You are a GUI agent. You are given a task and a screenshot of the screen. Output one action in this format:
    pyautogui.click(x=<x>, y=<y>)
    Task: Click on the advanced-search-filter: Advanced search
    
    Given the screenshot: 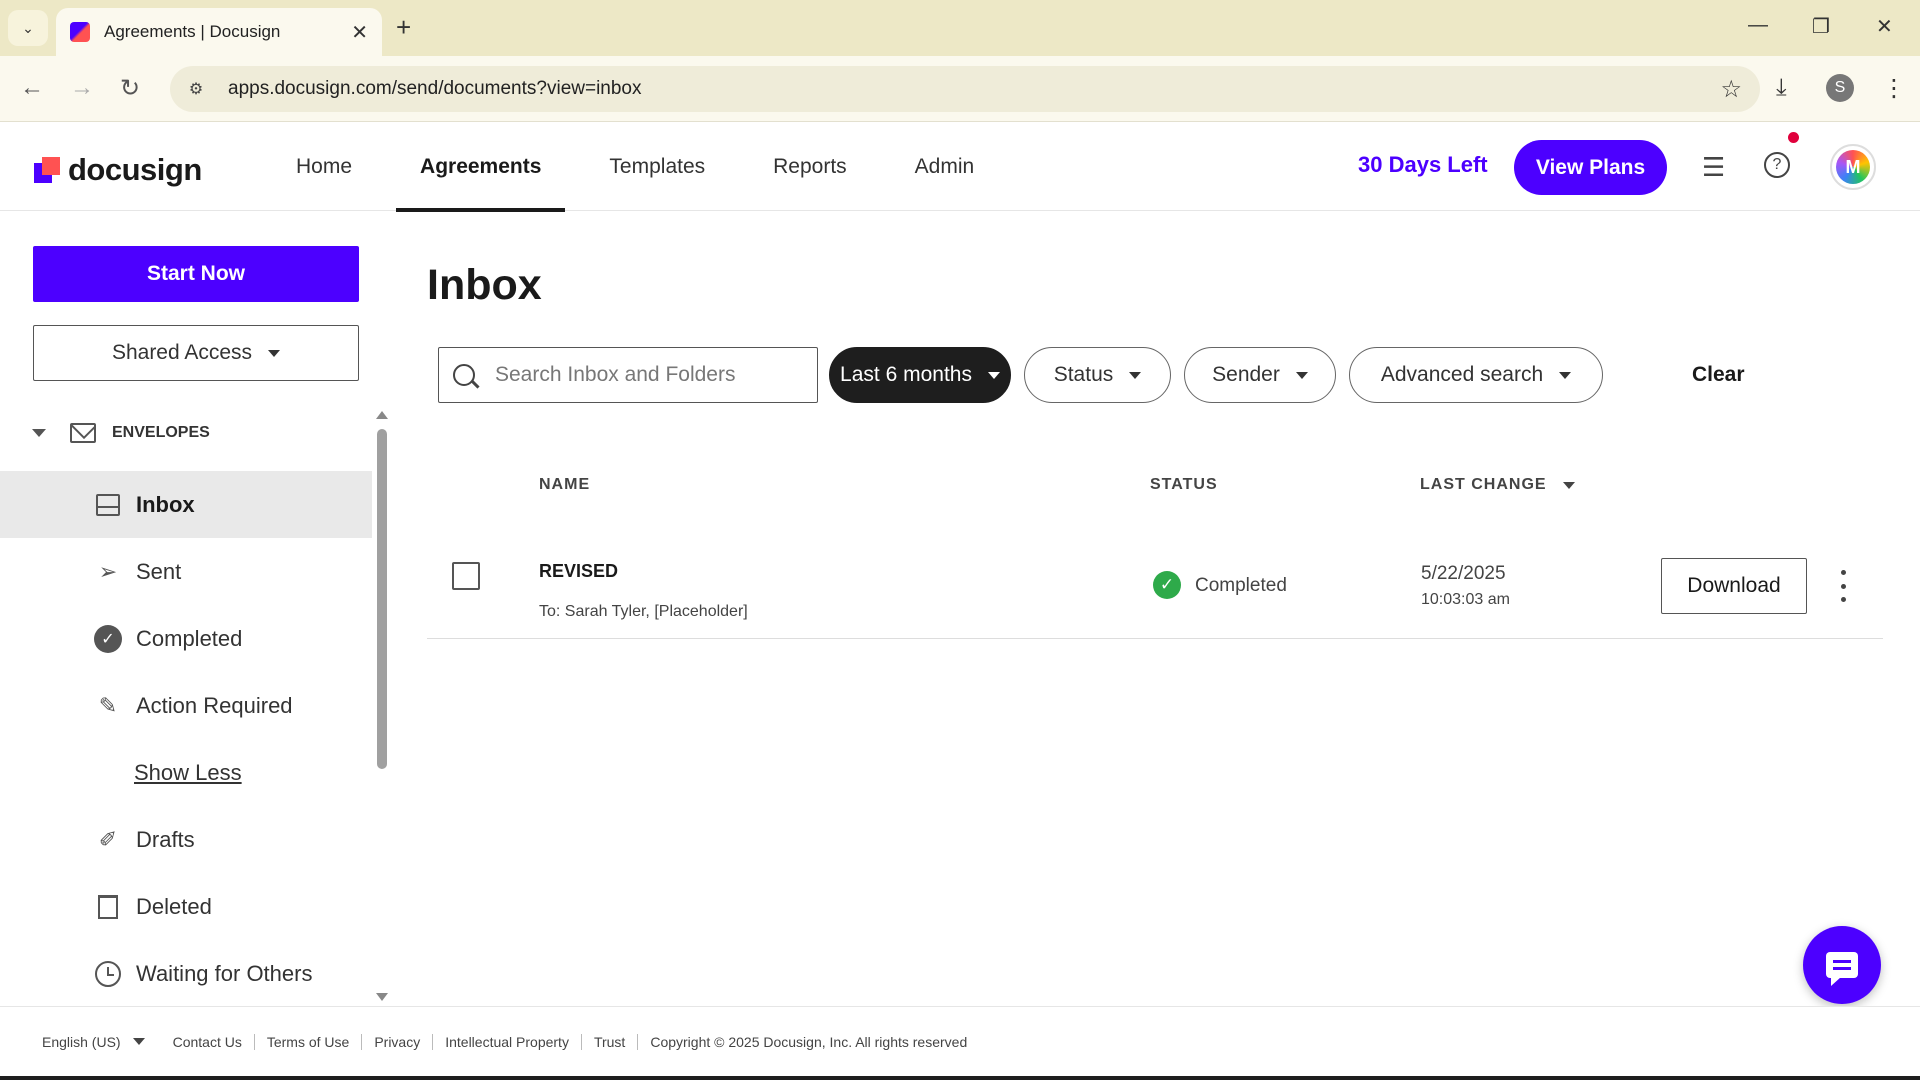 What is the action you would take?
    pyautogui.click(x=1476, y=375)
    